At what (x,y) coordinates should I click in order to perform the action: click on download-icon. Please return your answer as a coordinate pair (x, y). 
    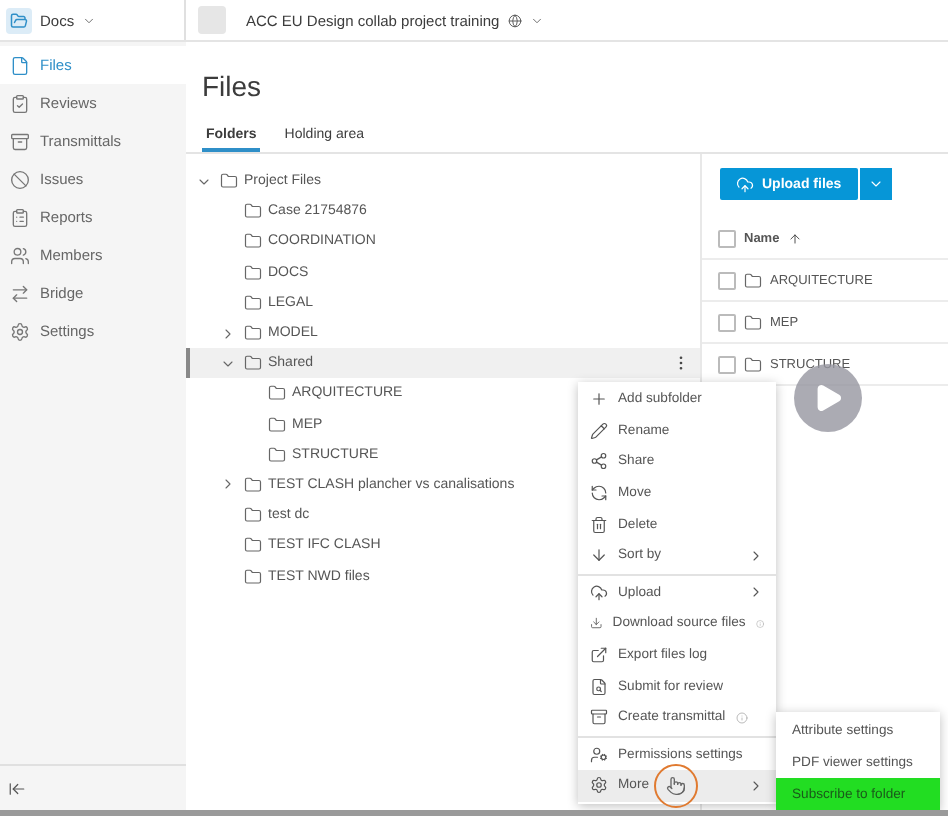
    Looking at the image, I should click on (596, 623).